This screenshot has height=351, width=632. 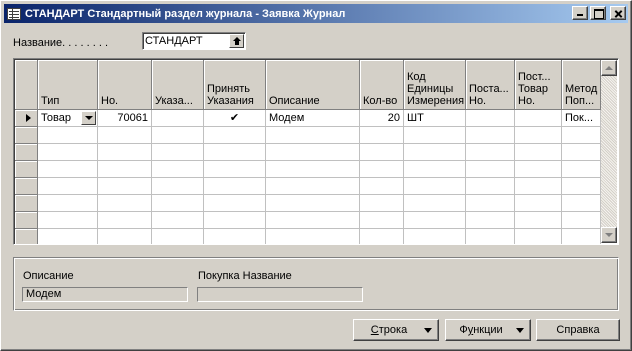 I want to click on column-header-vendor_item: Пост... Товар Но., so click(x=538, y=85).